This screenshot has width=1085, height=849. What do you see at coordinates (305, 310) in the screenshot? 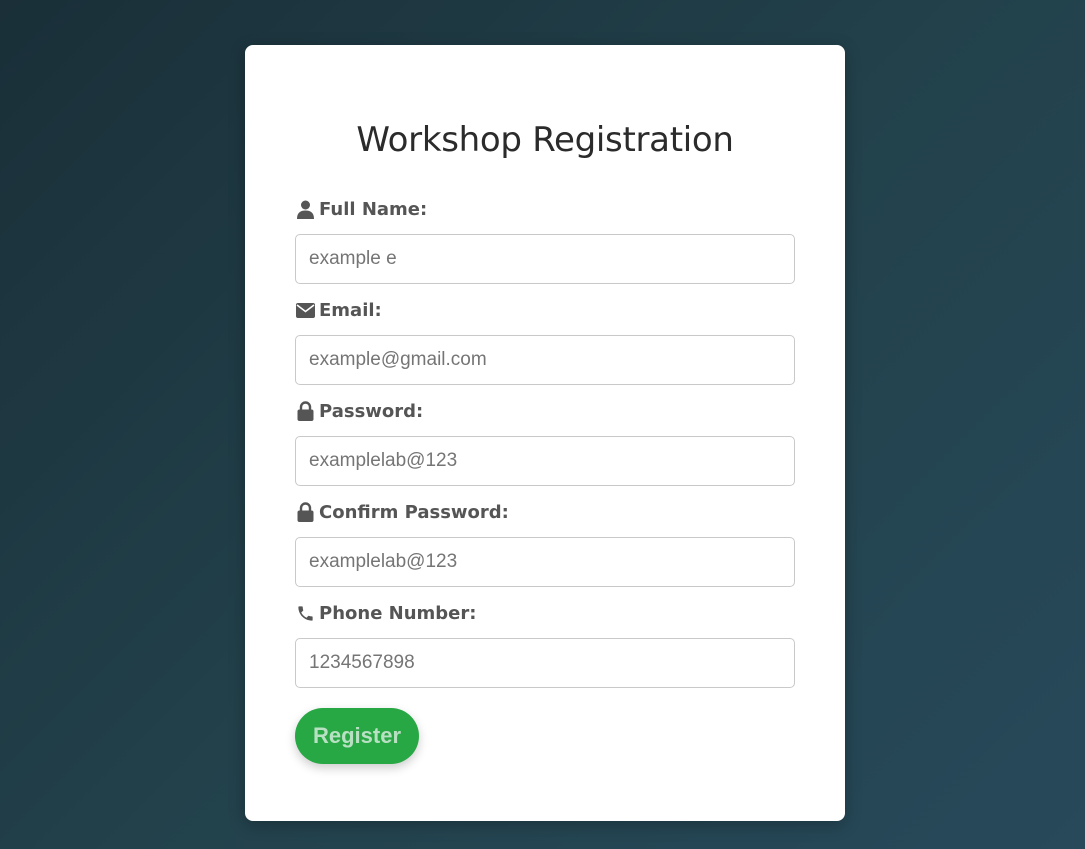
I see `envelope-icon` at bounding box center [305, 310].